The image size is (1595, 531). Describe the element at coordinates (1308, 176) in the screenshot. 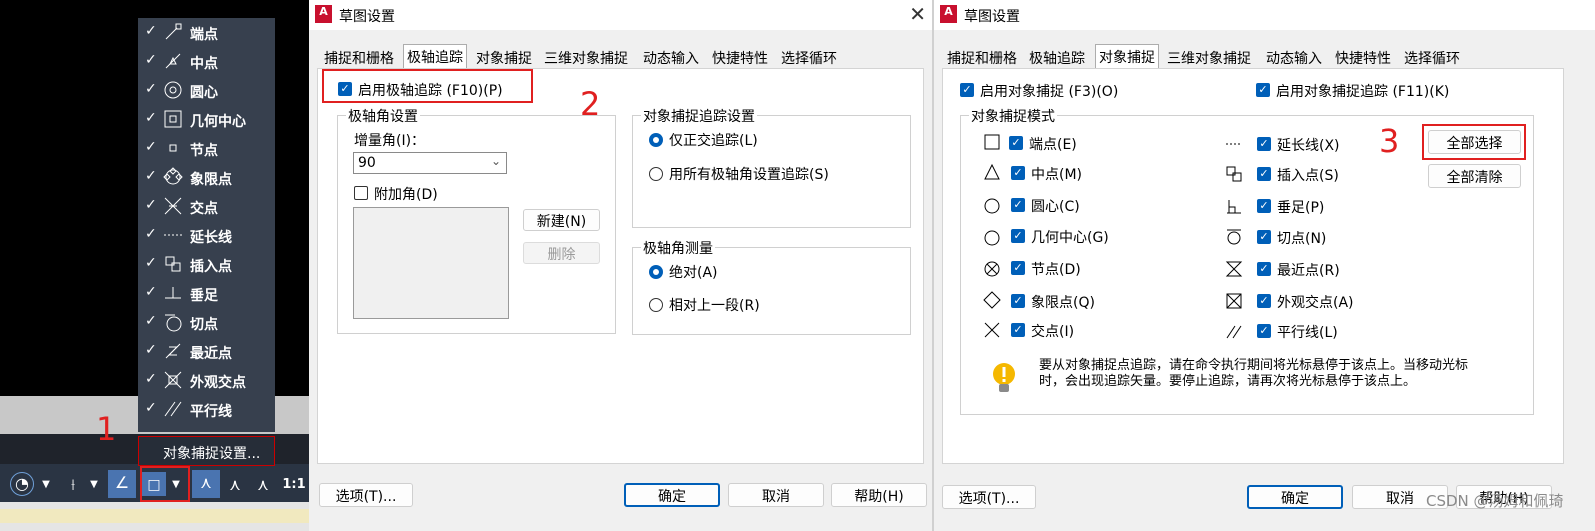

I see `insertion-label: 插入点(S)` at that location.